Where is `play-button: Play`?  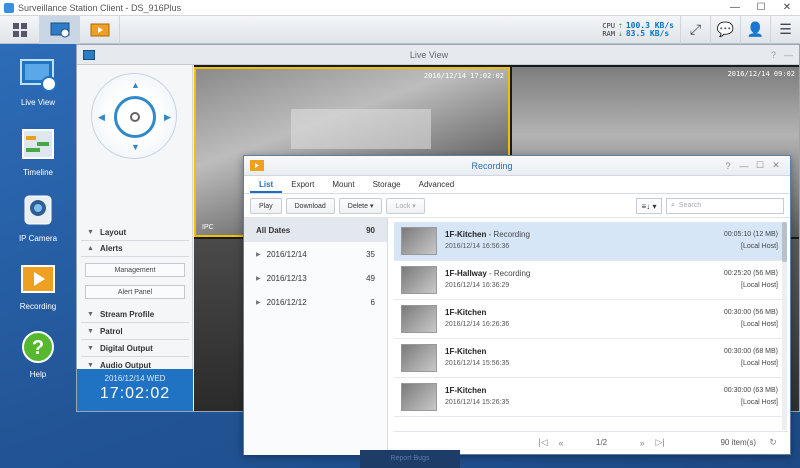
play-button: Play is located at coordinates (266, 205).